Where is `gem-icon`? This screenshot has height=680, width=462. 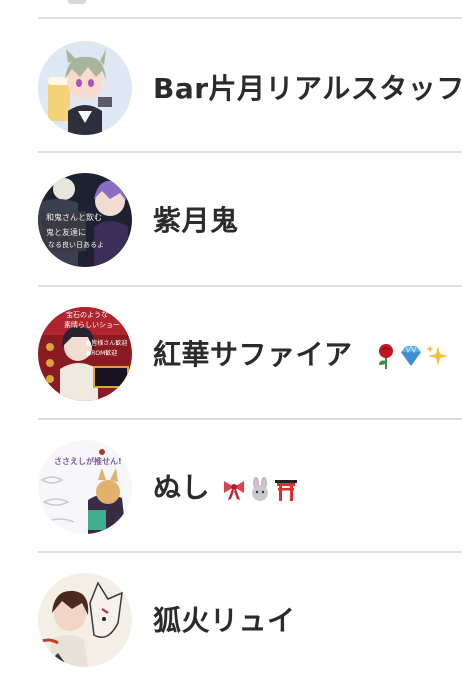 gem-icon is located at coordinates (411, 356).